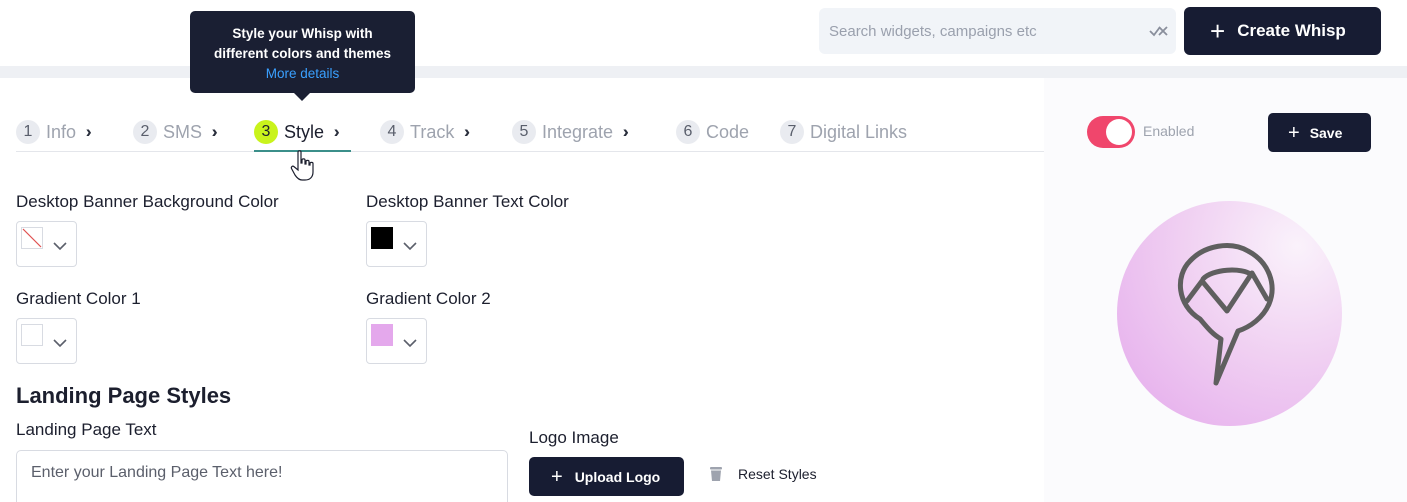 The width and height of the screenshot is (1407, 502). I want to click on more-details-link: More details, so click(302, 74).